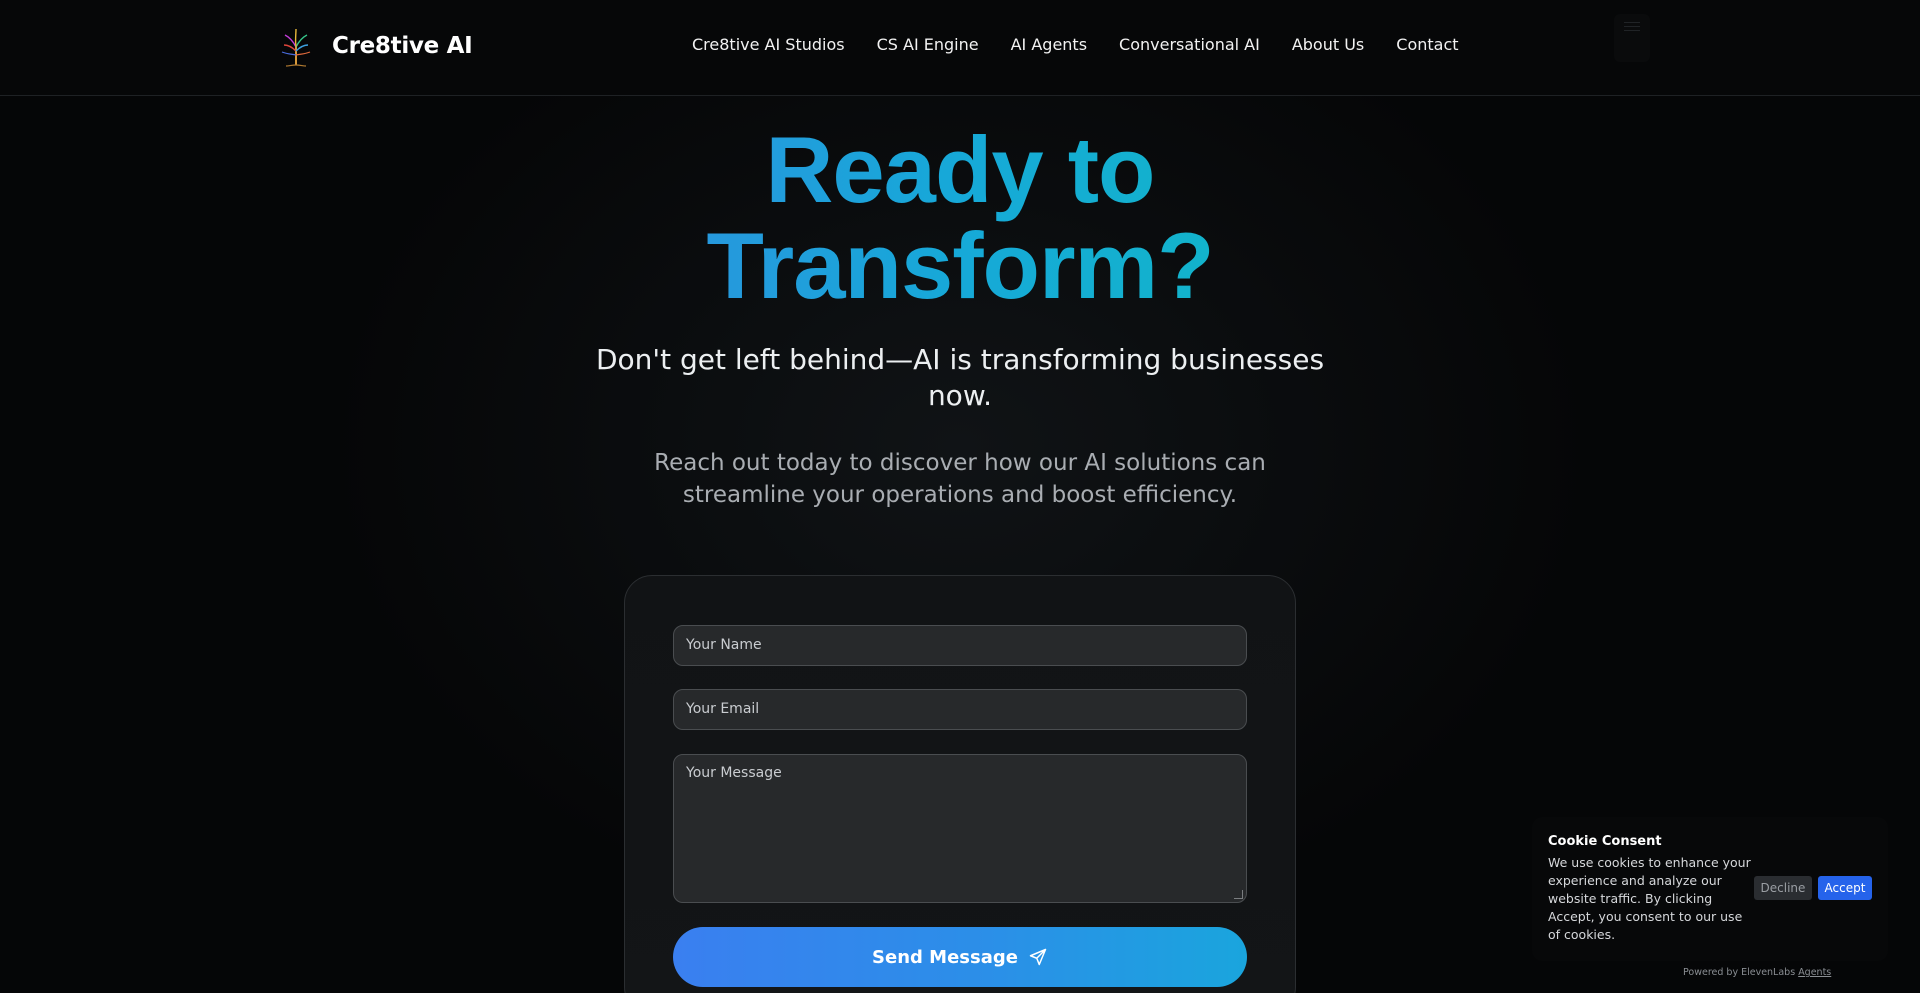 Image resolution: width=1920 pixels, height=993 pixels. Describe the element at coordinates (734, 773) in the screenshot. I see `message-placeholder: Your Message` at that location.